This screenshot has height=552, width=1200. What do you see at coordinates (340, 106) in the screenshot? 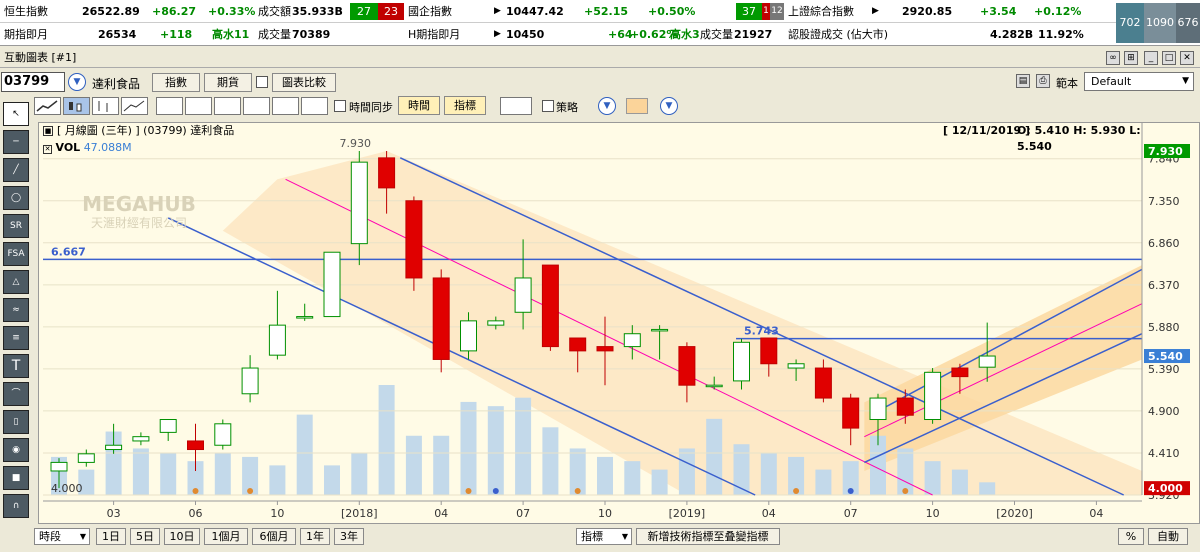
I see `time-sync-checkbox` at bounding box center [340, 106].